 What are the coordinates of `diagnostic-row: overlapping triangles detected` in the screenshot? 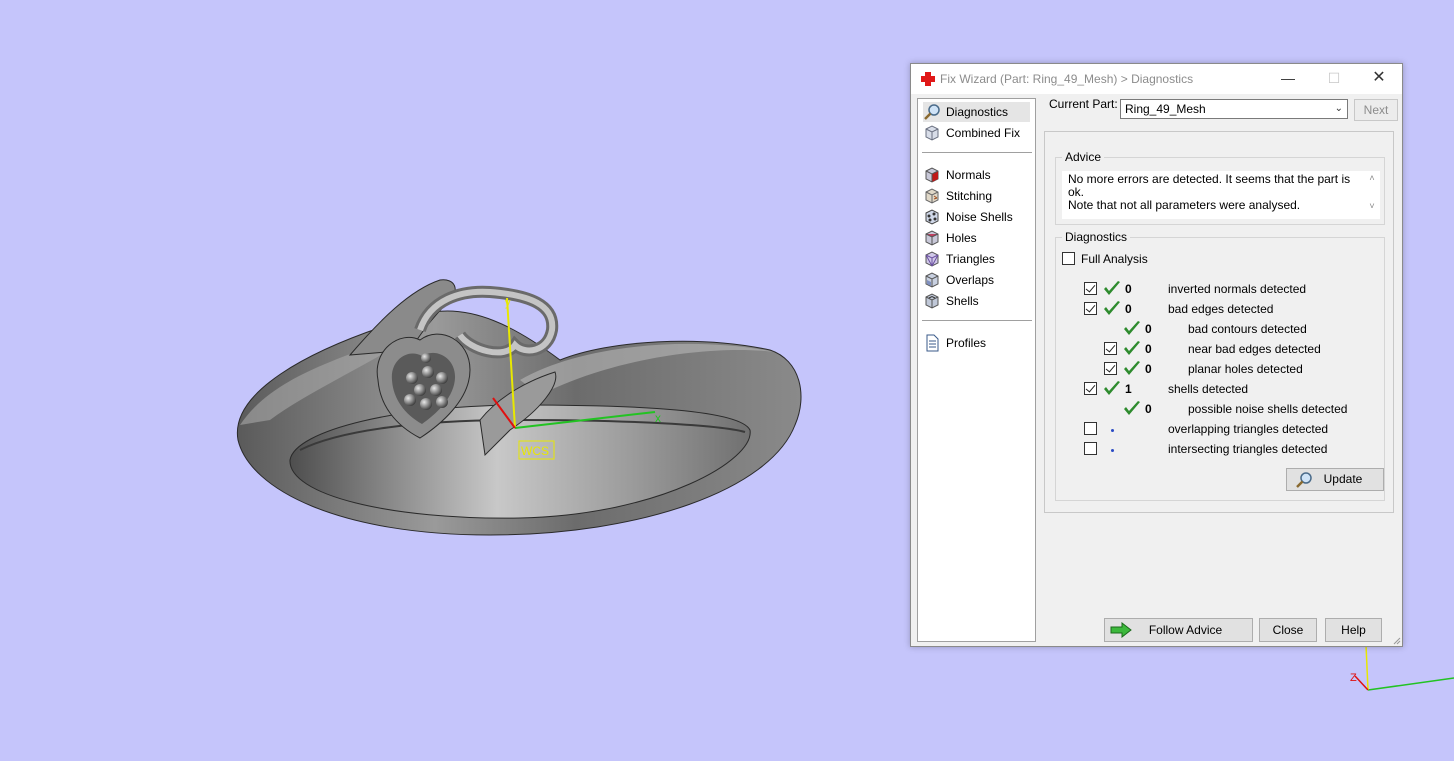 It's located at (1220, 430).